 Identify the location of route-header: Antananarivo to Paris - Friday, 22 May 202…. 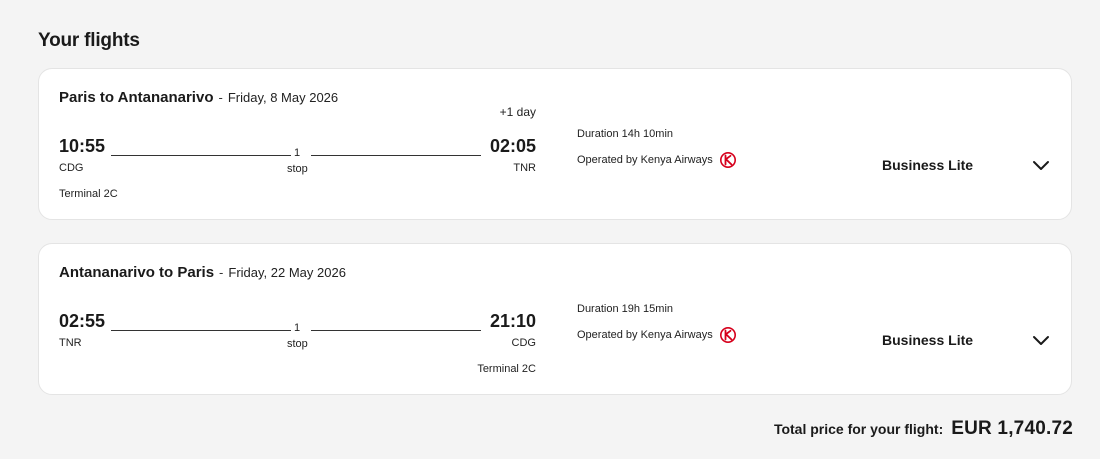
(202, 272).